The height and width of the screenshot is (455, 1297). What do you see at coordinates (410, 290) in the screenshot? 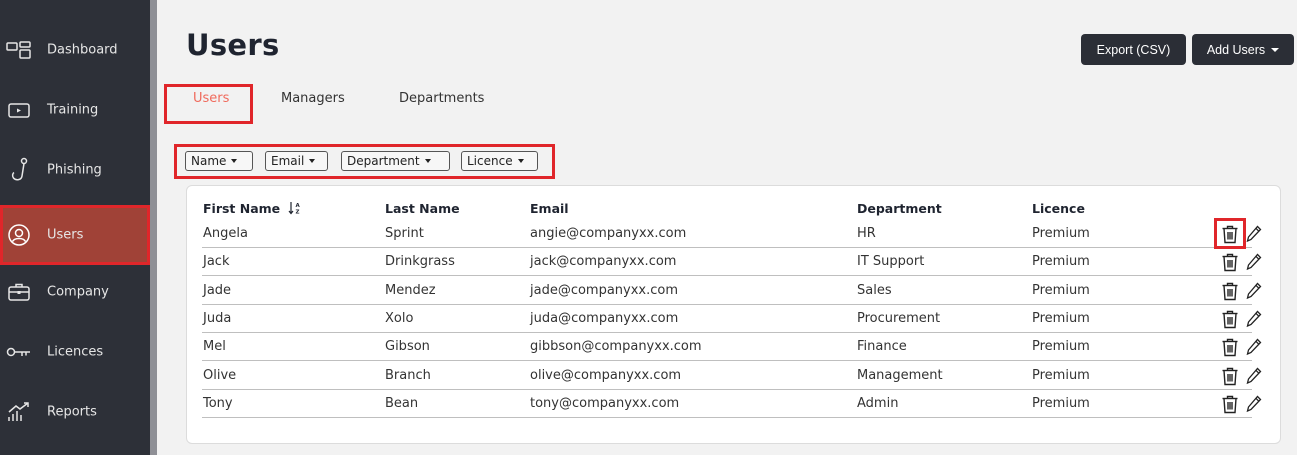
I see `cell-last-name: Mendez` at bounding box center [410, 290].